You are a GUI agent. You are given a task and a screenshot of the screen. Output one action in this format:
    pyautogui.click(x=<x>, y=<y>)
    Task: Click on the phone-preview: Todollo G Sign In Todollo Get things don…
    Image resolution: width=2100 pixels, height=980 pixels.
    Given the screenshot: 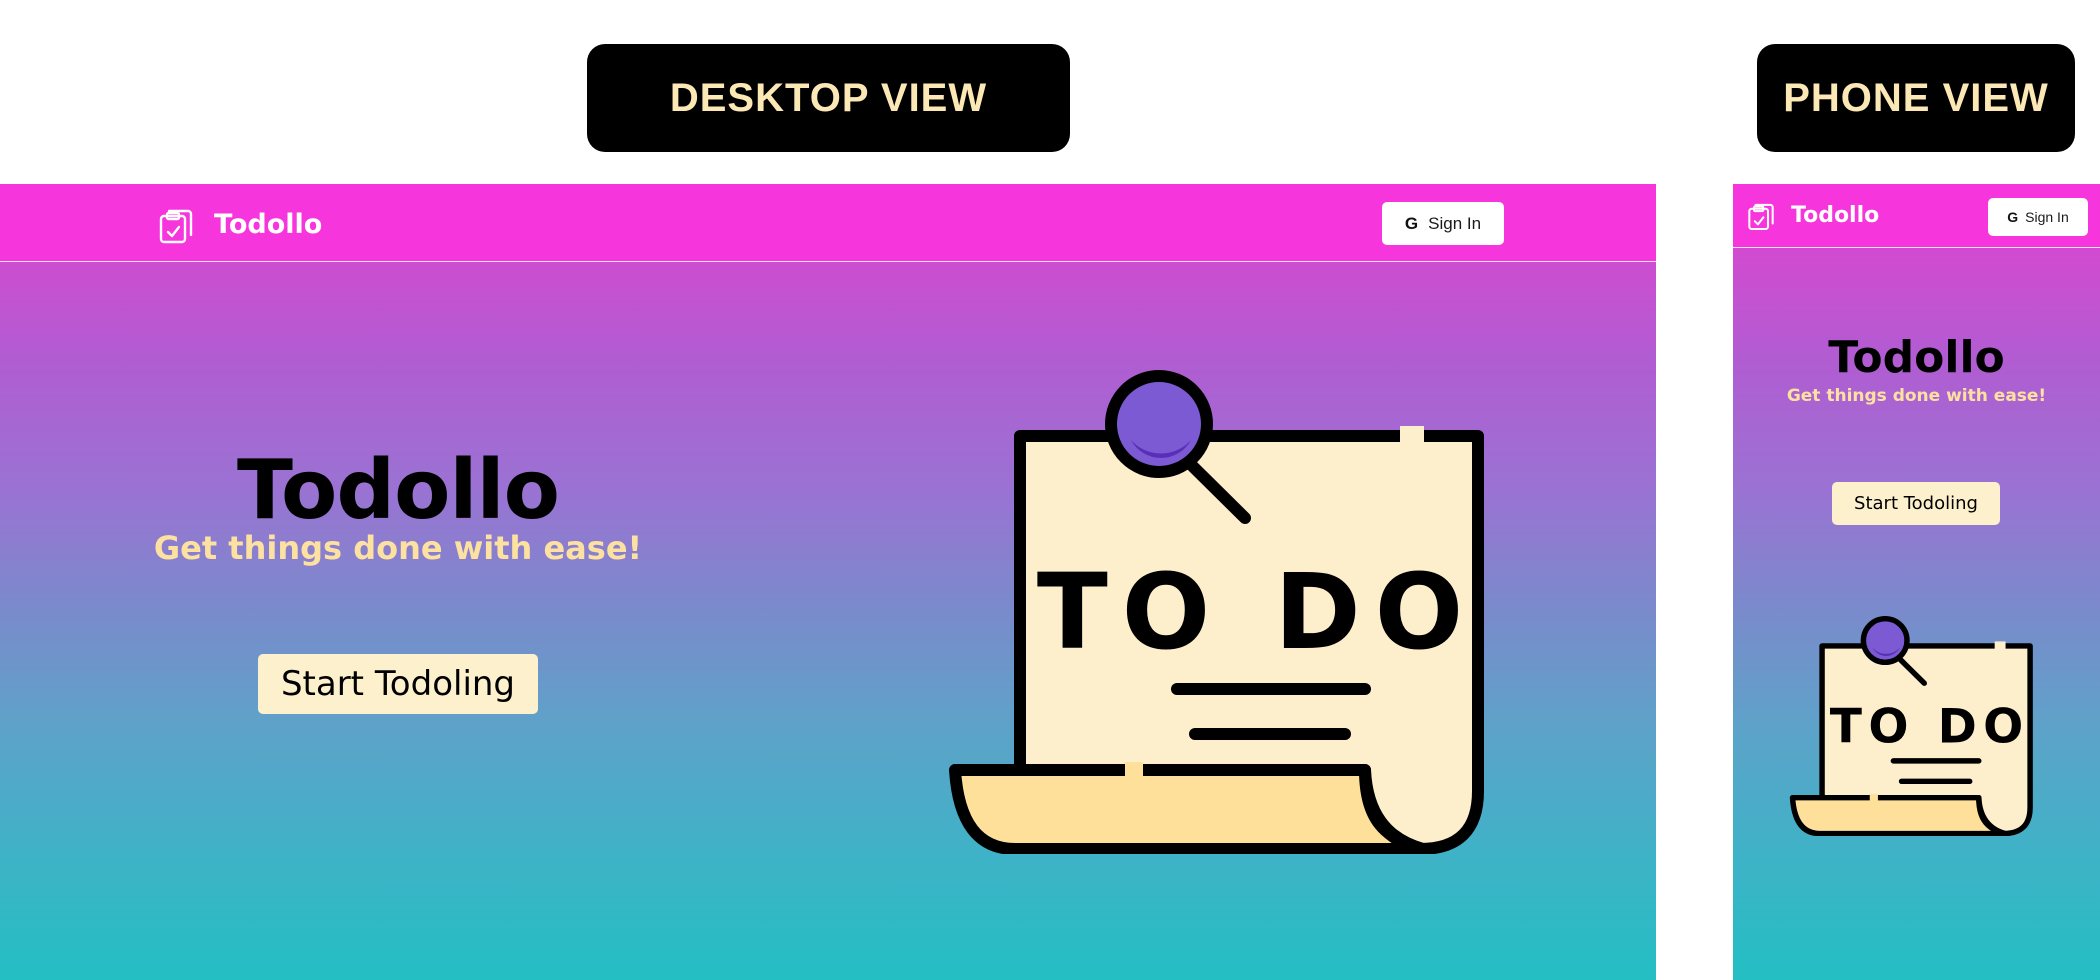 What is the action you would take?
    pyautogui.click(x=1916, y=582)
    